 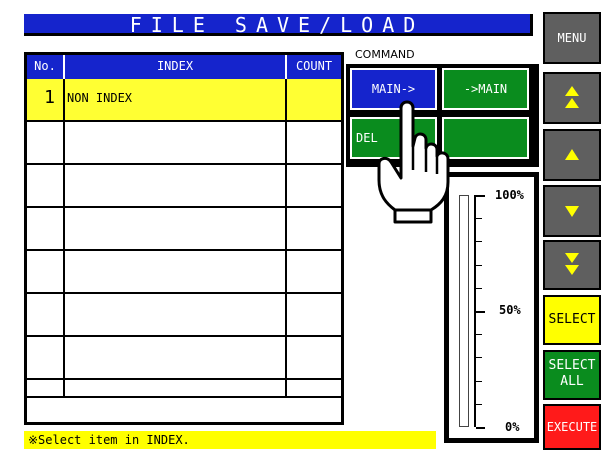 What do you see at coordinates (464, 311) in the screenshot?
I see `progress-bar` at bounding box center [464, 311].